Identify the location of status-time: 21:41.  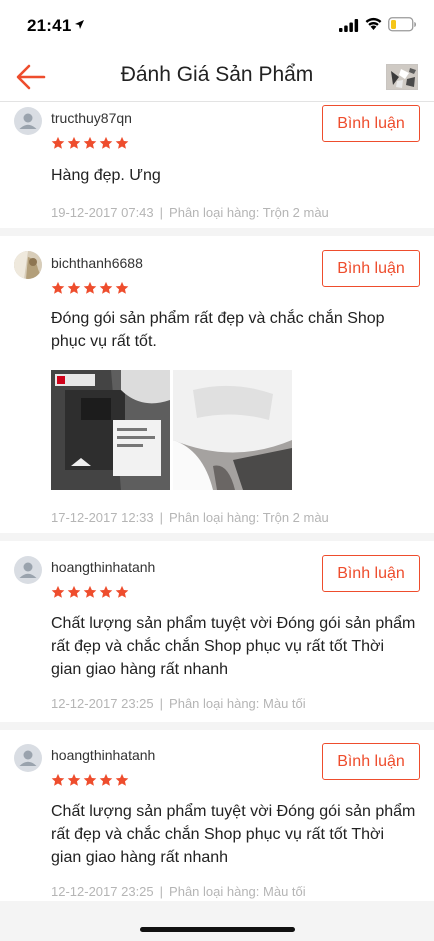
(49, 25).